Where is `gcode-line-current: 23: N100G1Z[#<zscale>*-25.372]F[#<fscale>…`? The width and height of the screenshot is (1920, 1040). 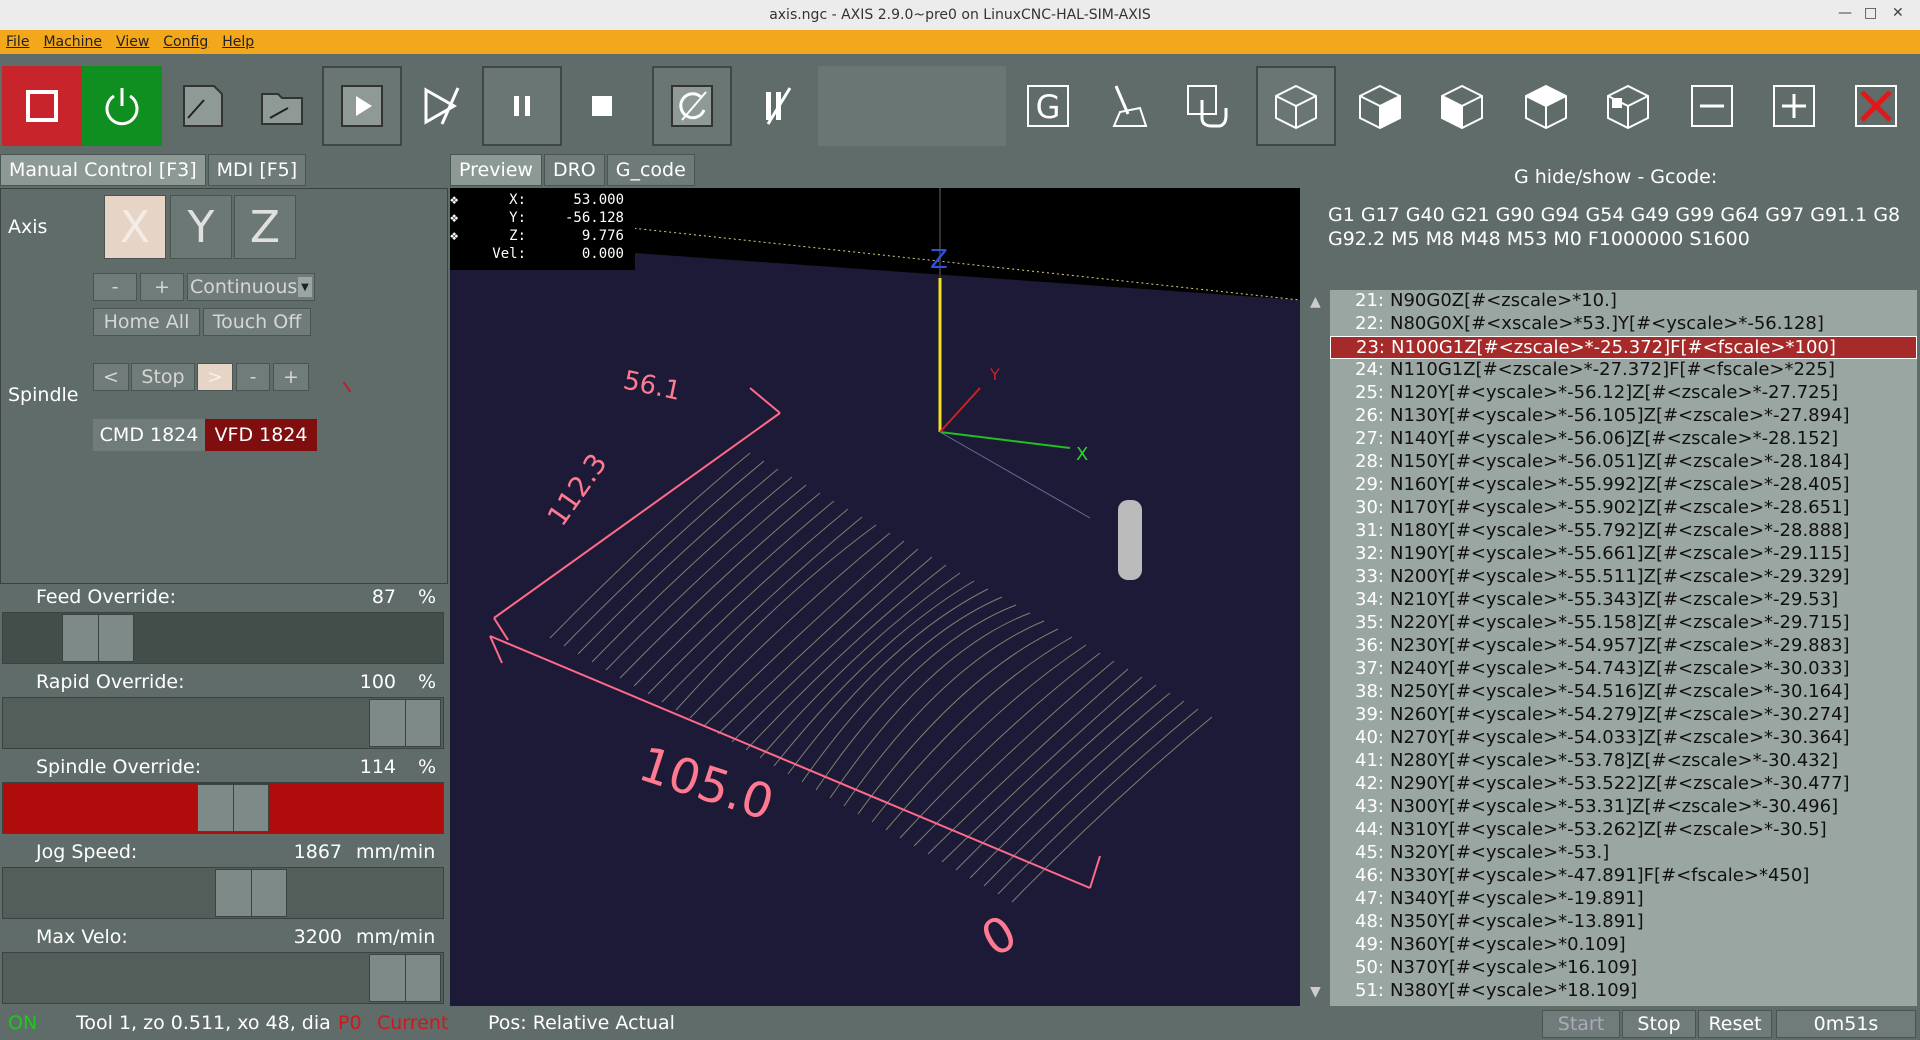 gcode-line-current: 23: N100G1Z[#<zscale>*-25.372]F[#<fscale>… is located at coordinates (1623, 347).